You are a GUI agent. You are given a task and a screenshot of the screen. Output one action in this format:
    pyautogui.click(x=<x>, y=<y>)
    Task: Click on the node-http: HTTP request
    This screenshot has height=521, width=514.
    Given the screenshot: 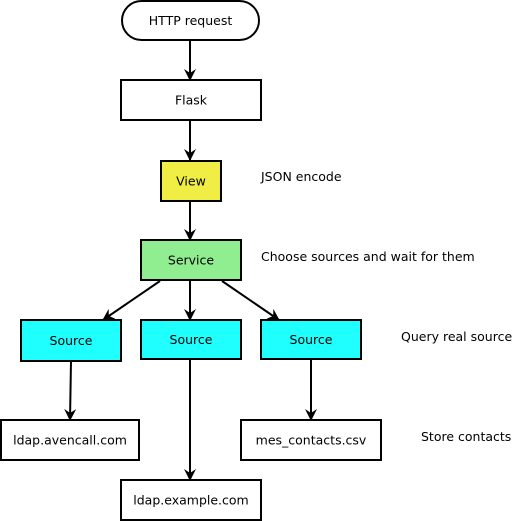 What is the action you would take?
    pyautogui.click(x=190, y=20)
    